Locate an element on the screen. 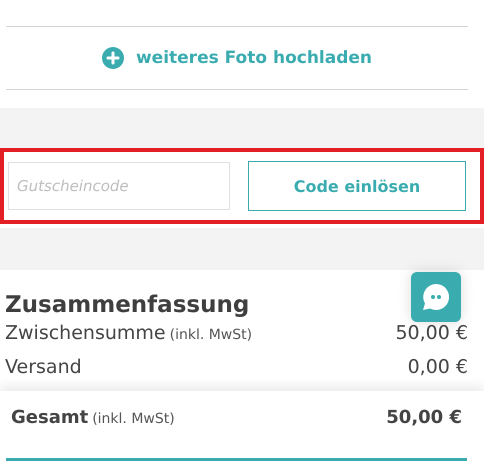 Image resolution: width=484 pixels, height=461 pixels. summary-label: Zwischensumme is located at coordinates (85, 333).